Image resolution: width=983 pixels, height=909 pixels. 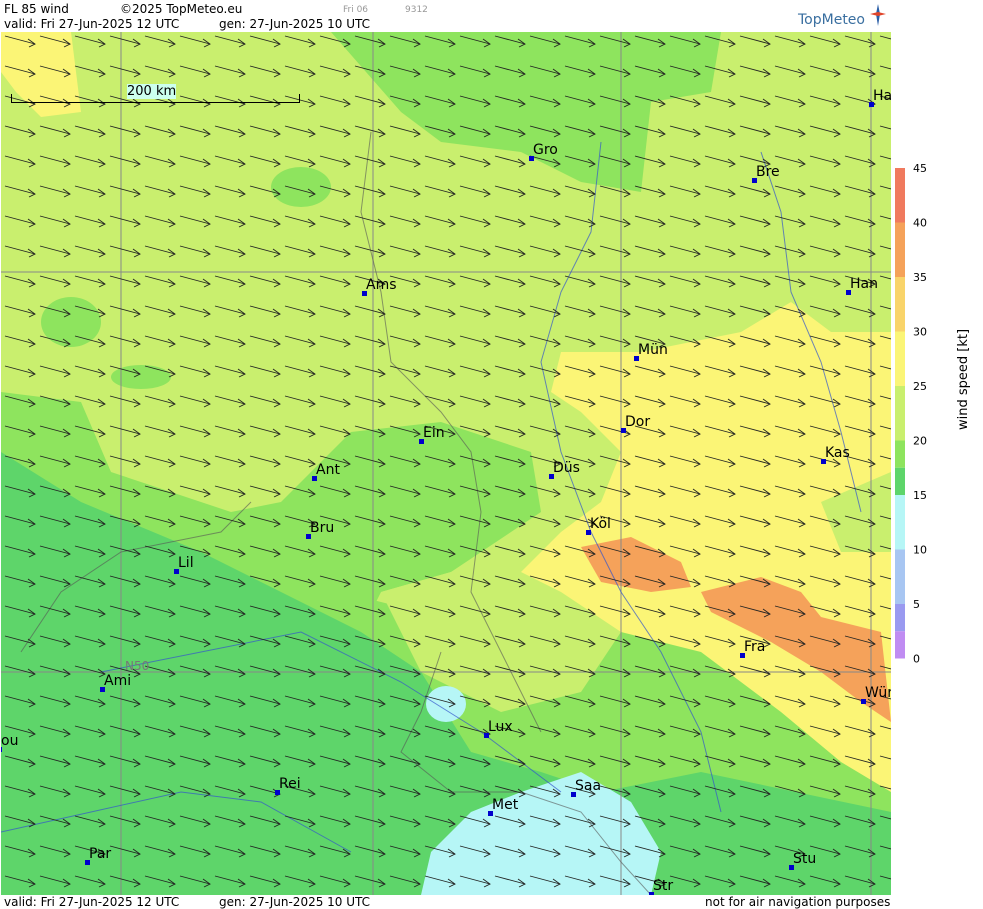 I want to click on city-label: Dor, so click(x=638, y=422).